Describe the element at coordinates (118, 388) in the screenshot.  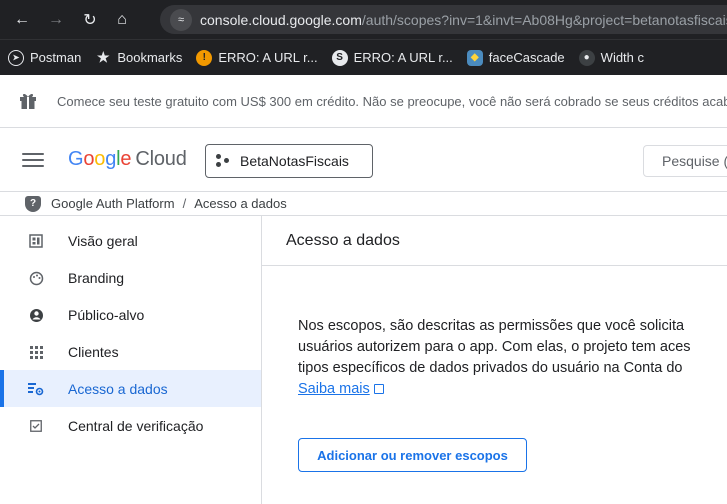
I see `sidebar-item-label: Acesso a dados` at that location.